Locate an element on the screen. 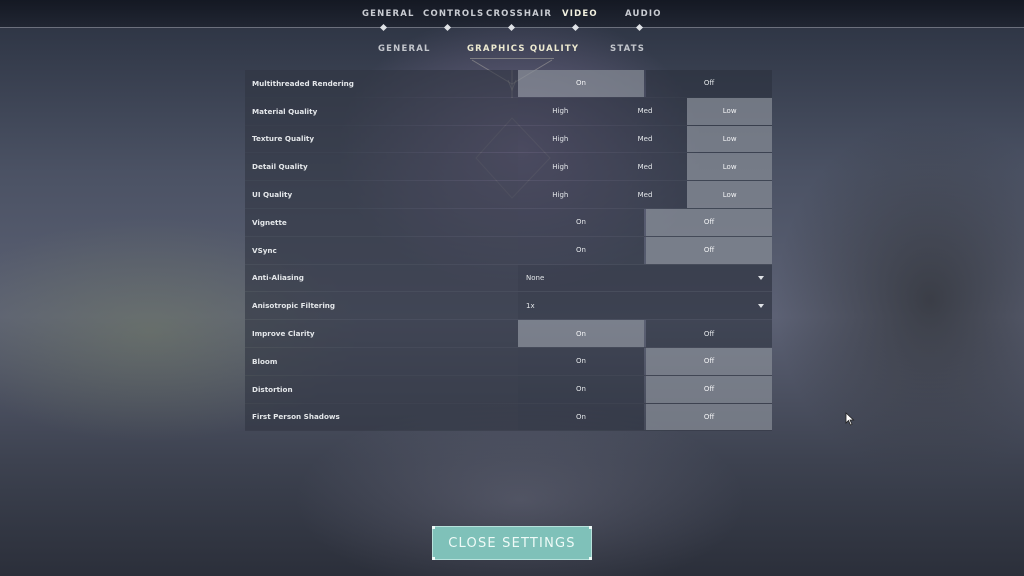 The width and height of the screenshot is (1024, 576). setting-row-improve-clarity: Improve Clarity On Off is located at coordinates (508, 334).